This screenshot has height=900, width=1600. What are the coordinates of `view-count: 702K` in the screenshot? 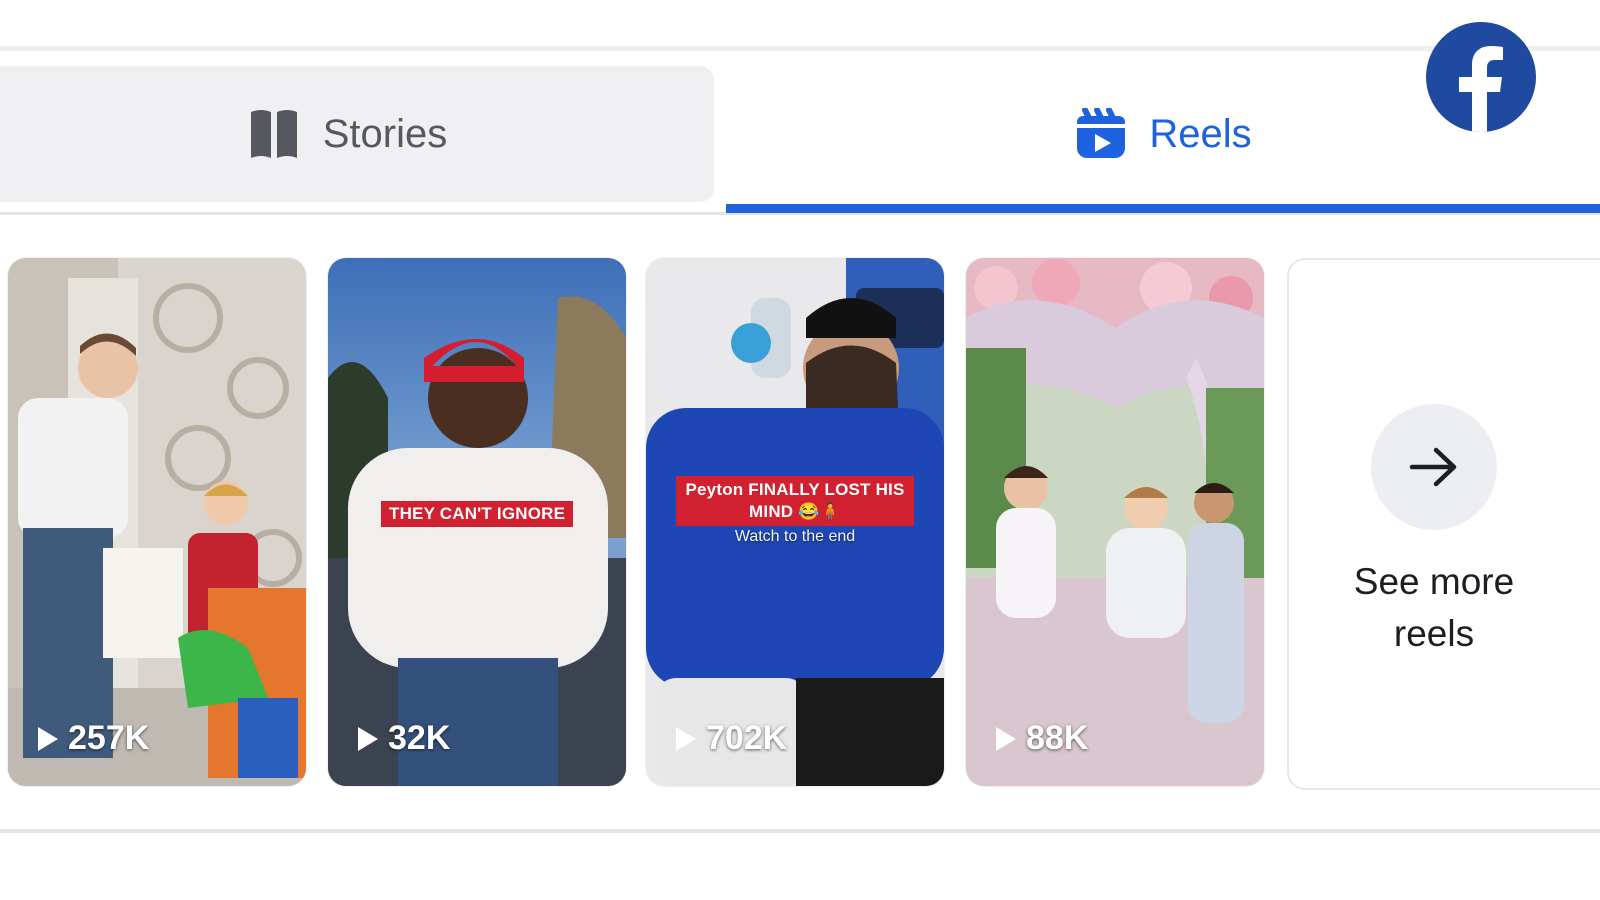 It's located at (729, 738).